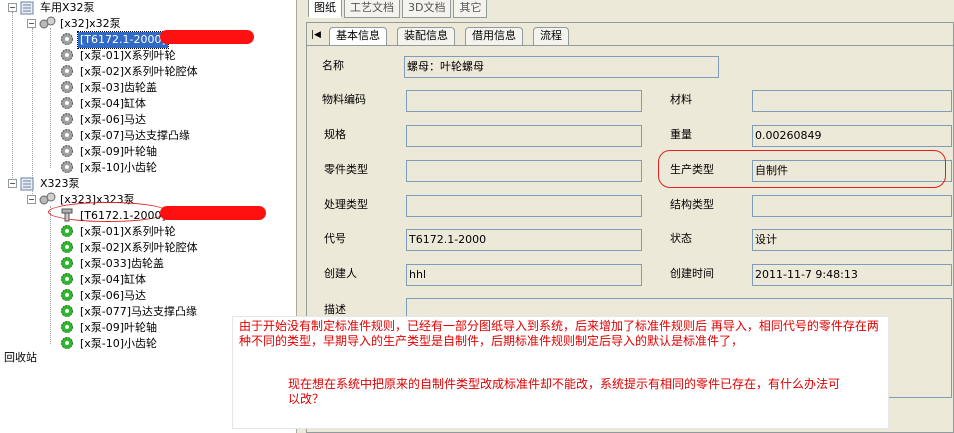 This screenshot has height=433, width=954. I want to click on tree-node-label: 车用X32泵, so click(67, 7).